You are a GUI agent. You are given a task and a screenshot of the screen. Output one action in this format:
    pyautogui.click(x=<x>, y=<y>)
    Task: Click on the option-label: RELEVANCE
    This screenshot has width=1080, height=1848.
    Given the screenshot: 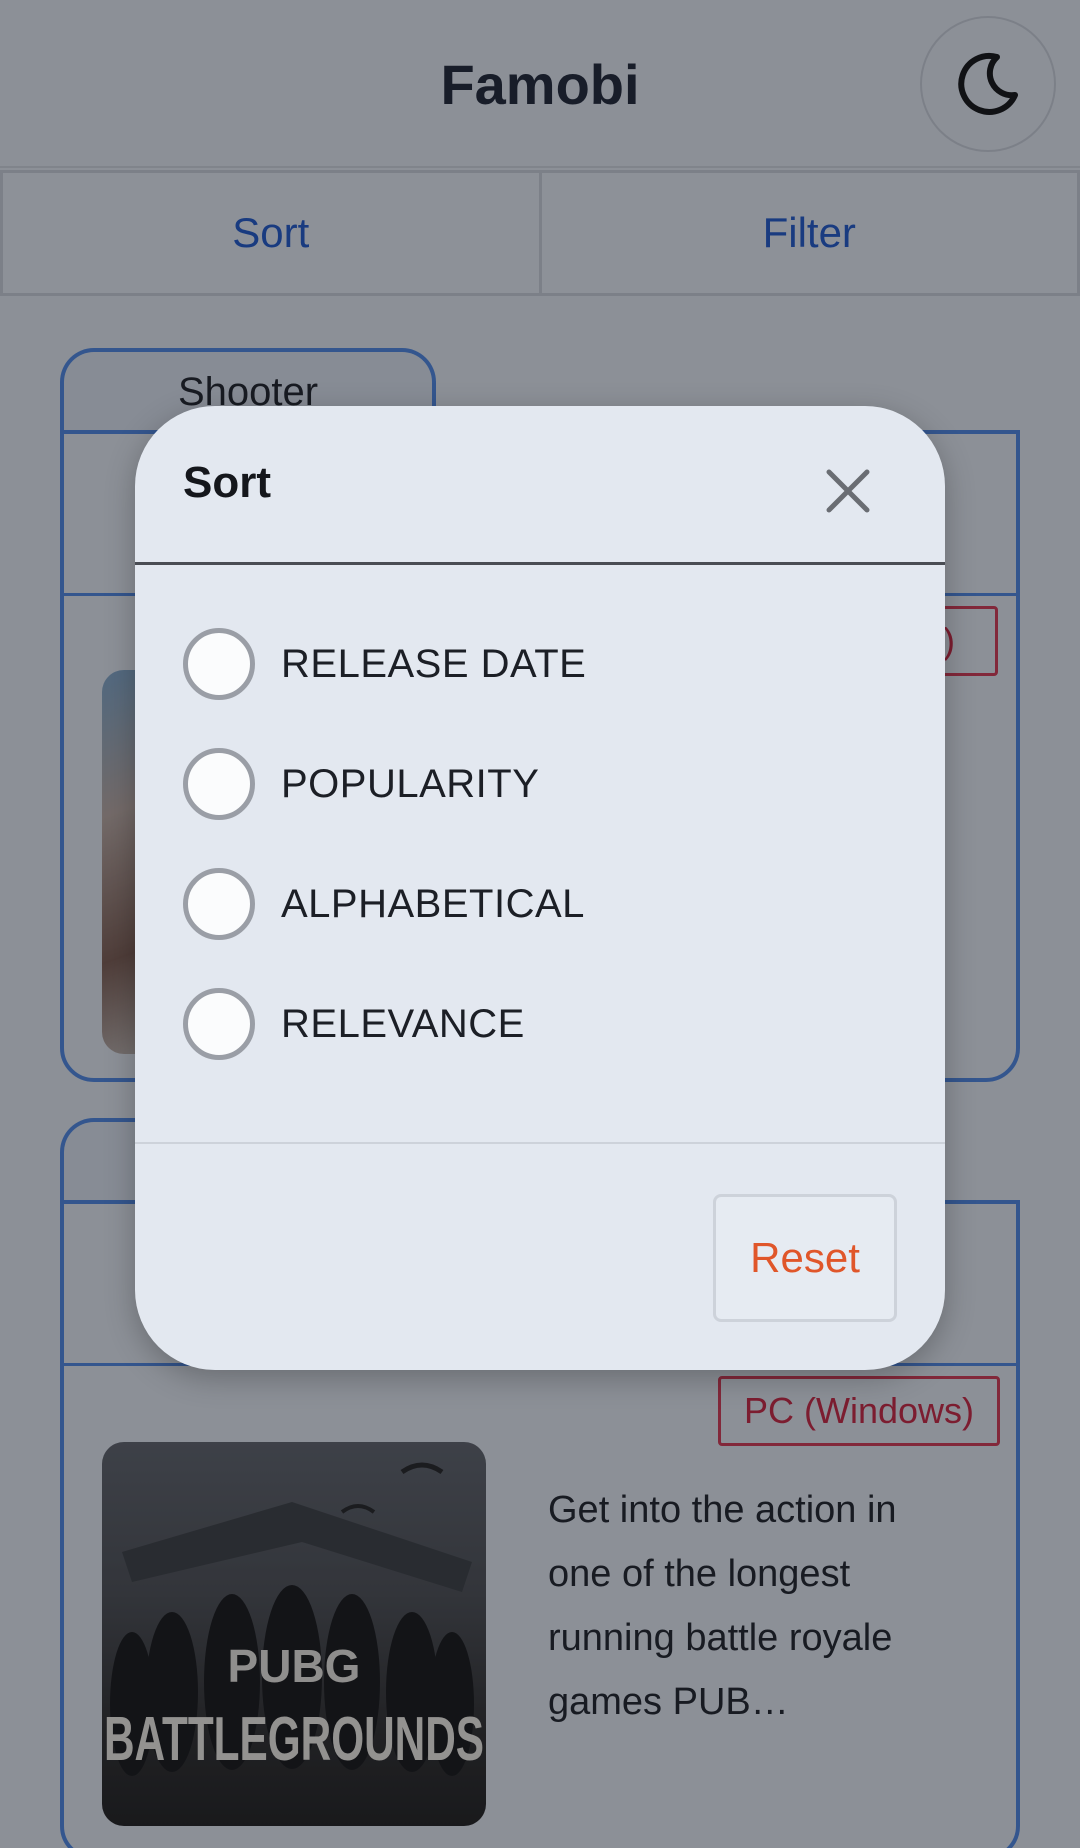 What is the action you would take?
    pyautogui.click(x=403, y=1023)
    